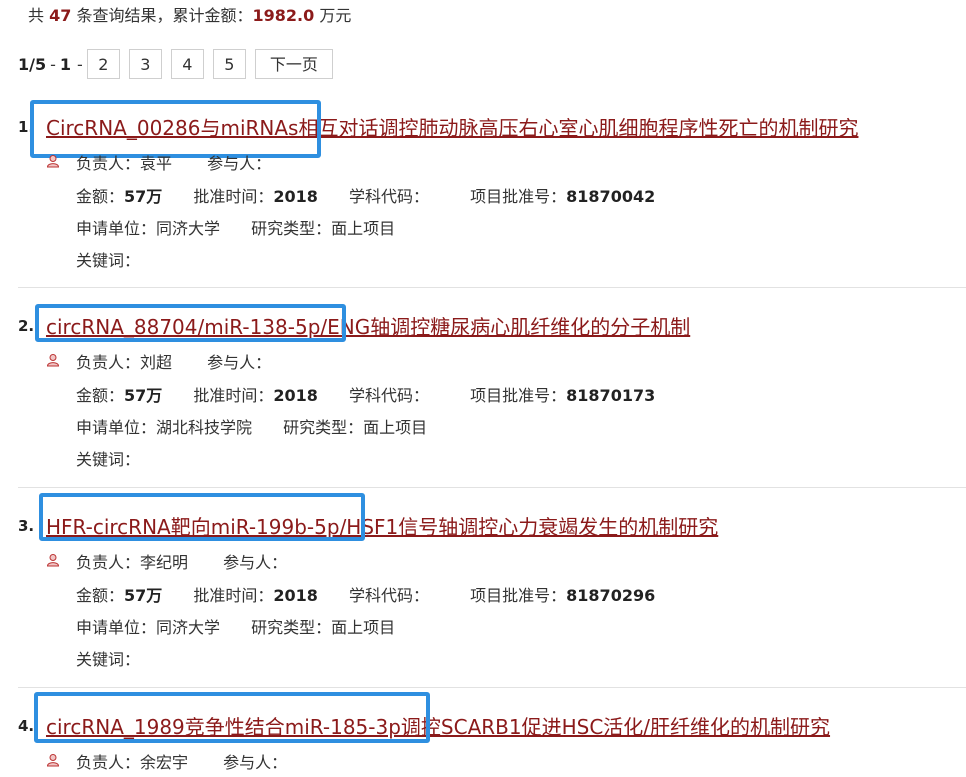 The image size is (966, 777). I want to click on page-button-5: 5, so click(229, 64).